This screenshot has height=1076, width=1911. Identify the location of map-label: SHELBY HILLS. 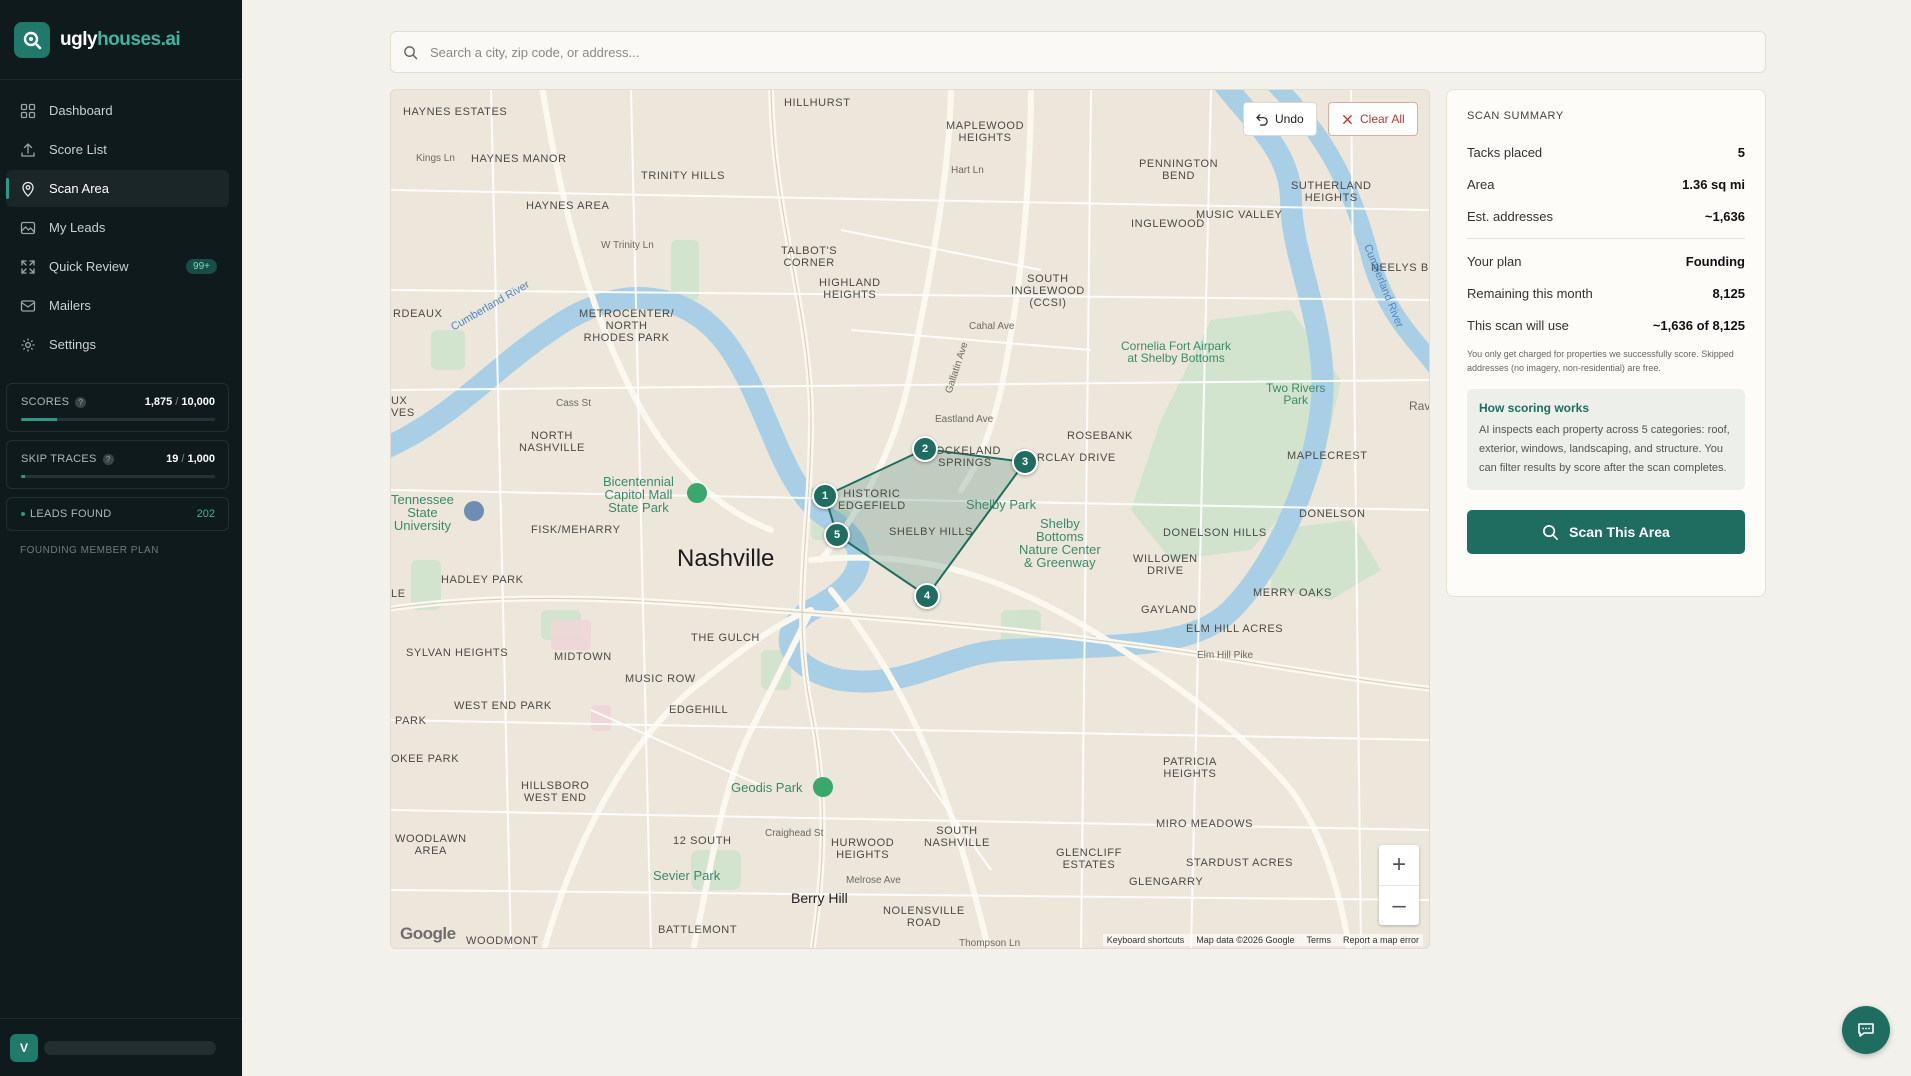
(931, 532).